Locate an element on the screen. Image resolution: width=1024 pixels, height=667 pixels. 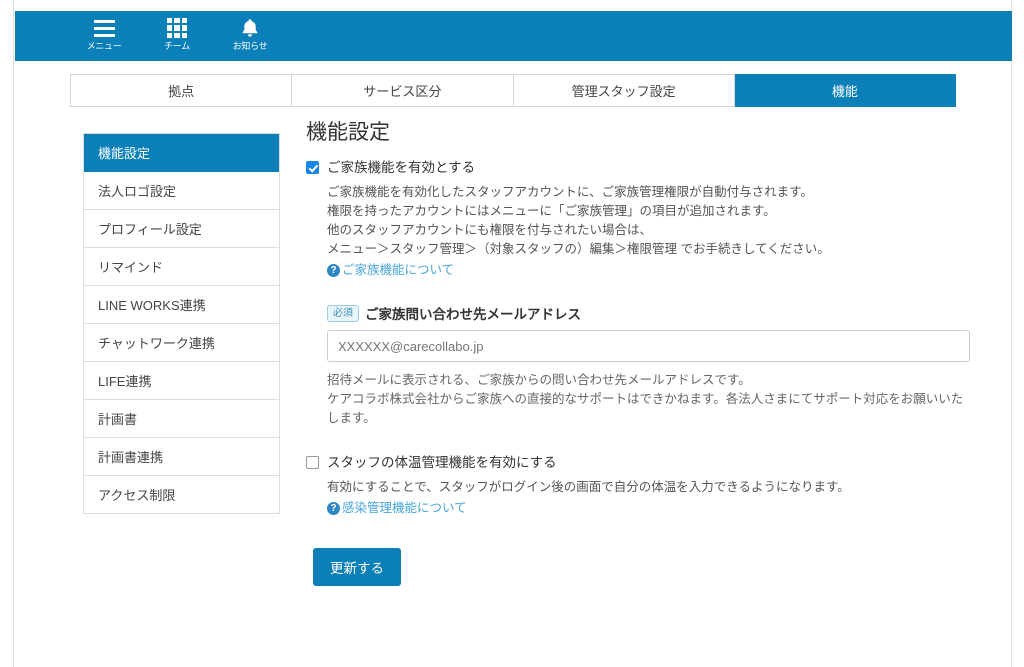
sidebar-item-keikakusho: 計画書 is located at coordinates (181, 419).